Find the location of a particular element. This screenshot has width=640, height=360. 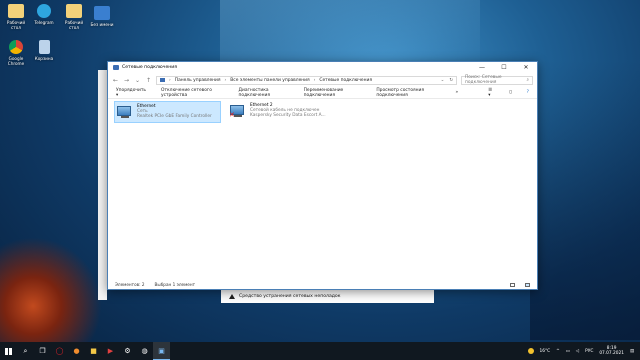

preview-pane-icon: ▯ is located at coordinates (510, 92).